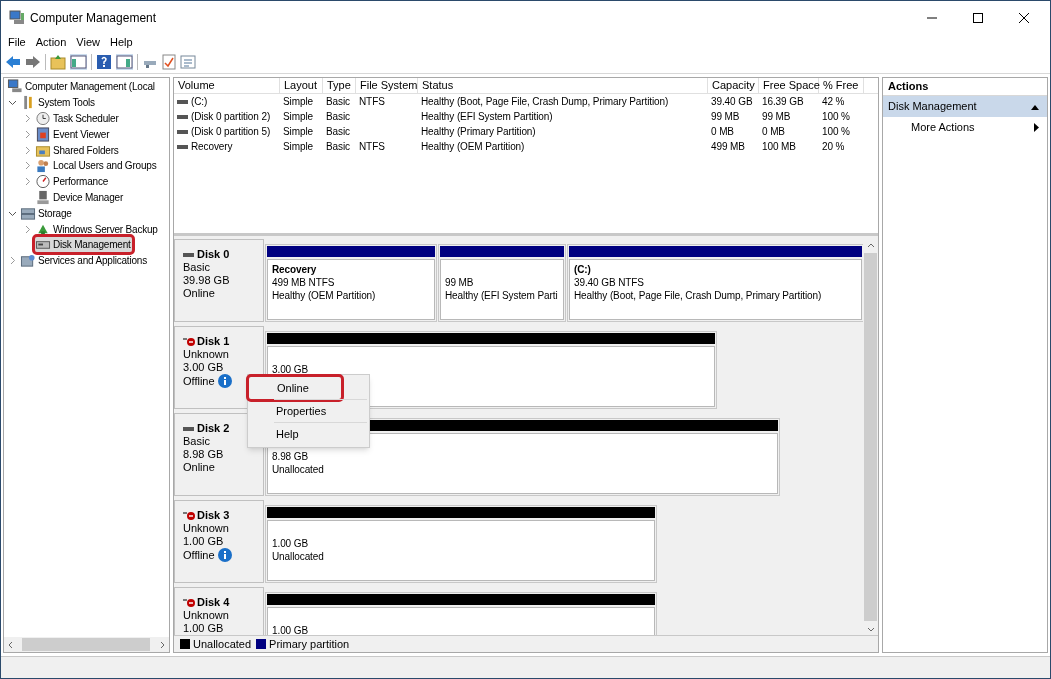 The image size is (1051, 679). Describe the element at coordinates (207, 280) in the screenshot. I see `disk-size: 39.98 GB` at that location.